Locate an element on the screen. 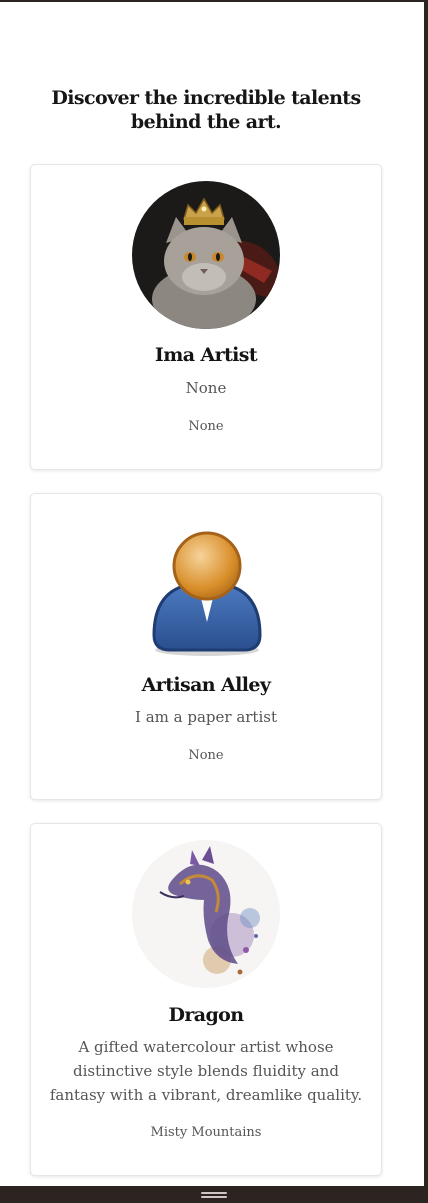  dragon-avatar-image is located at coordinates (206, 914).